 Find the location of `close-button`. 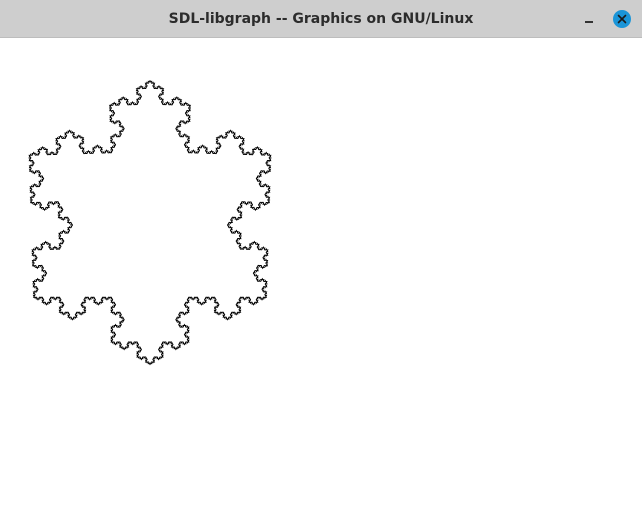

close-button is located at coordinates (622, 19).